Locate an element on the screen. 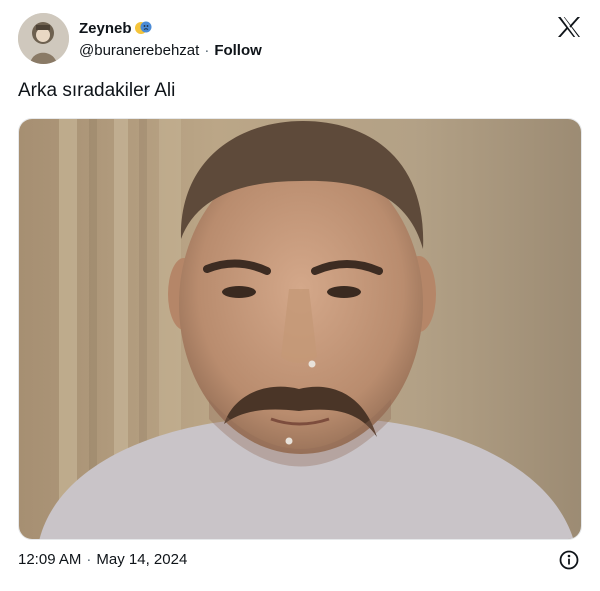 This screenshot has width=600, height=591. user-handle: @buranerebehzat is located at coordinates (139, 50).